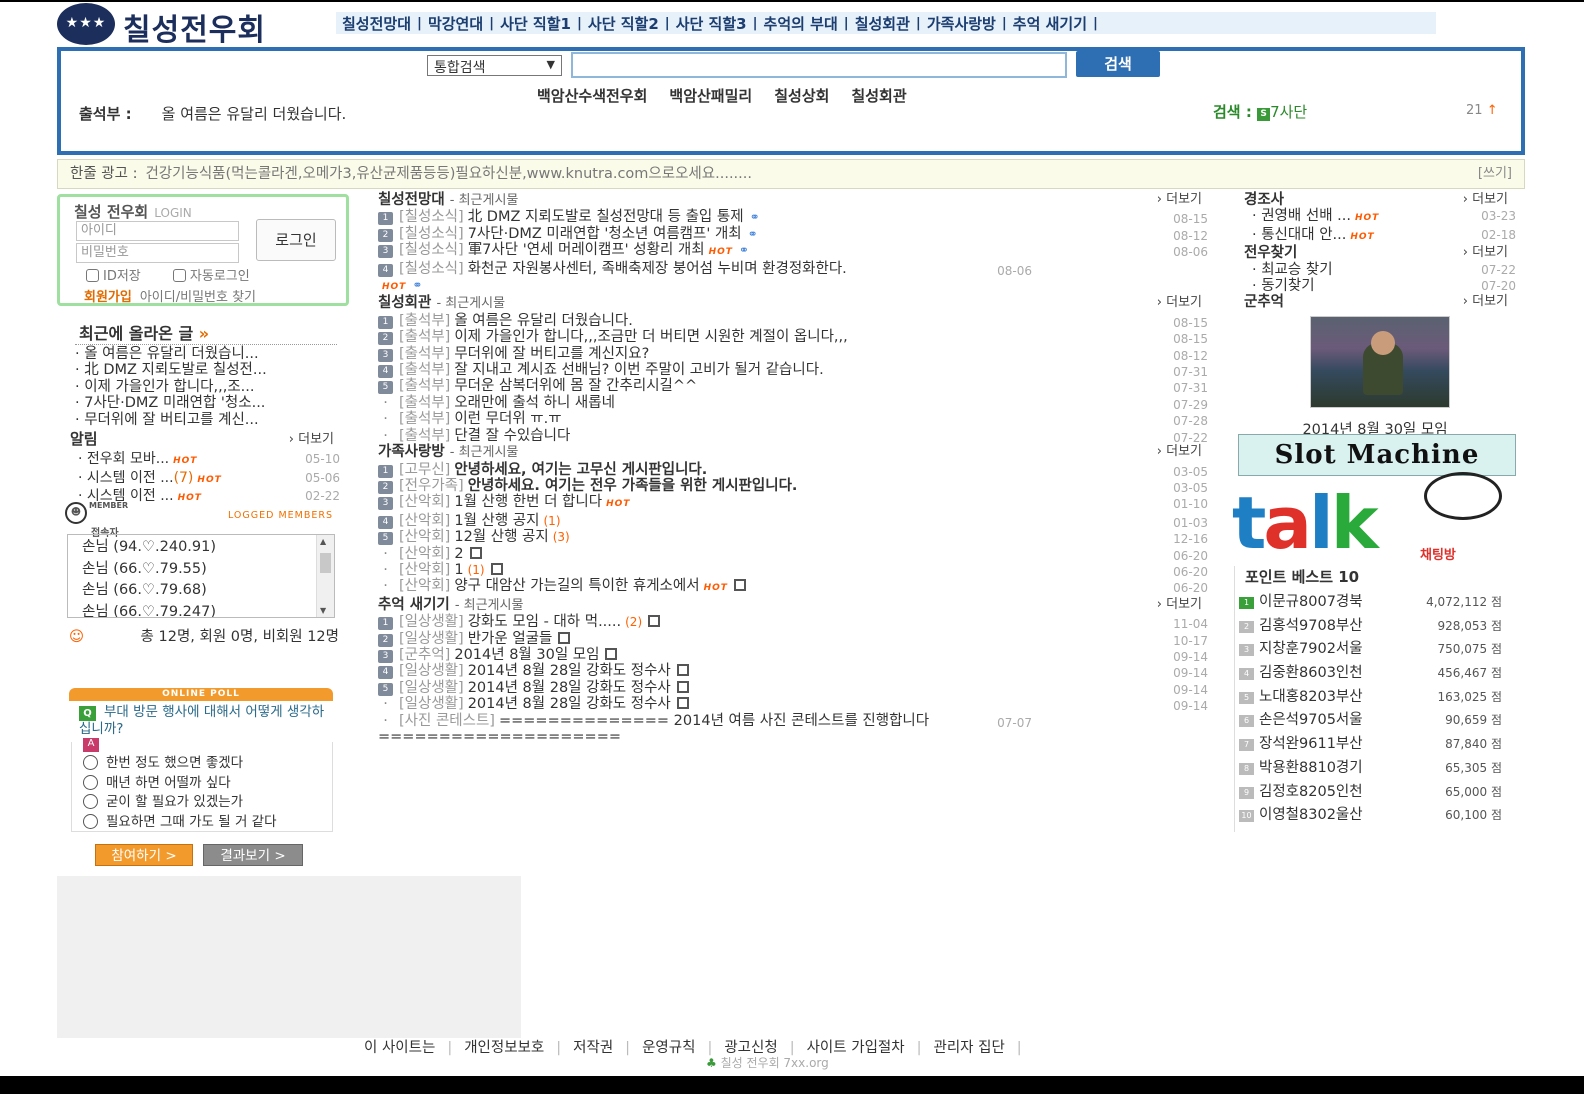 The width and height of the screenshot is (1584, 1094). Describe the element at coordinates (1288, 112) in the screenshot. I see `popular-search-value: 7사단` at that location.